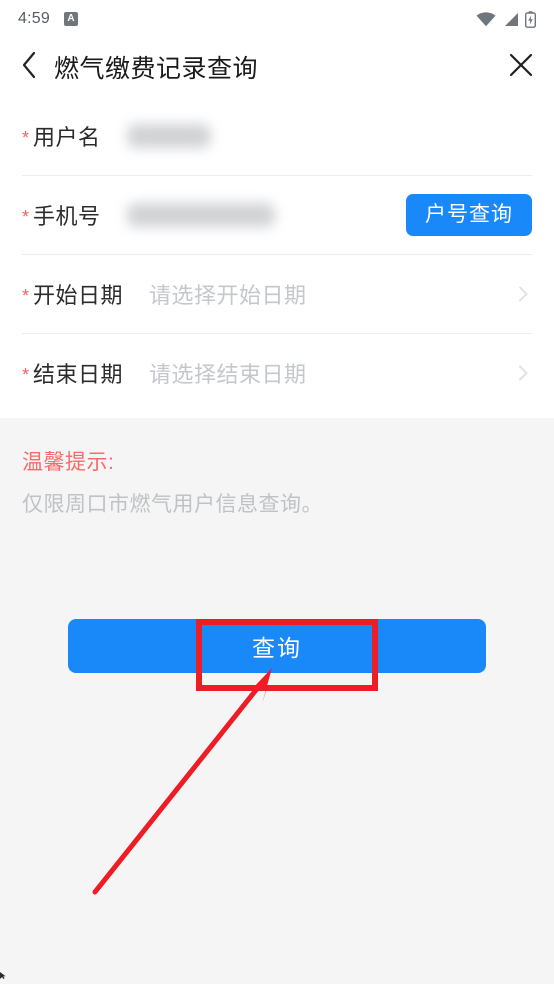  I want to click on end-date-picker: 请选择结束日期, so click(328, 373).